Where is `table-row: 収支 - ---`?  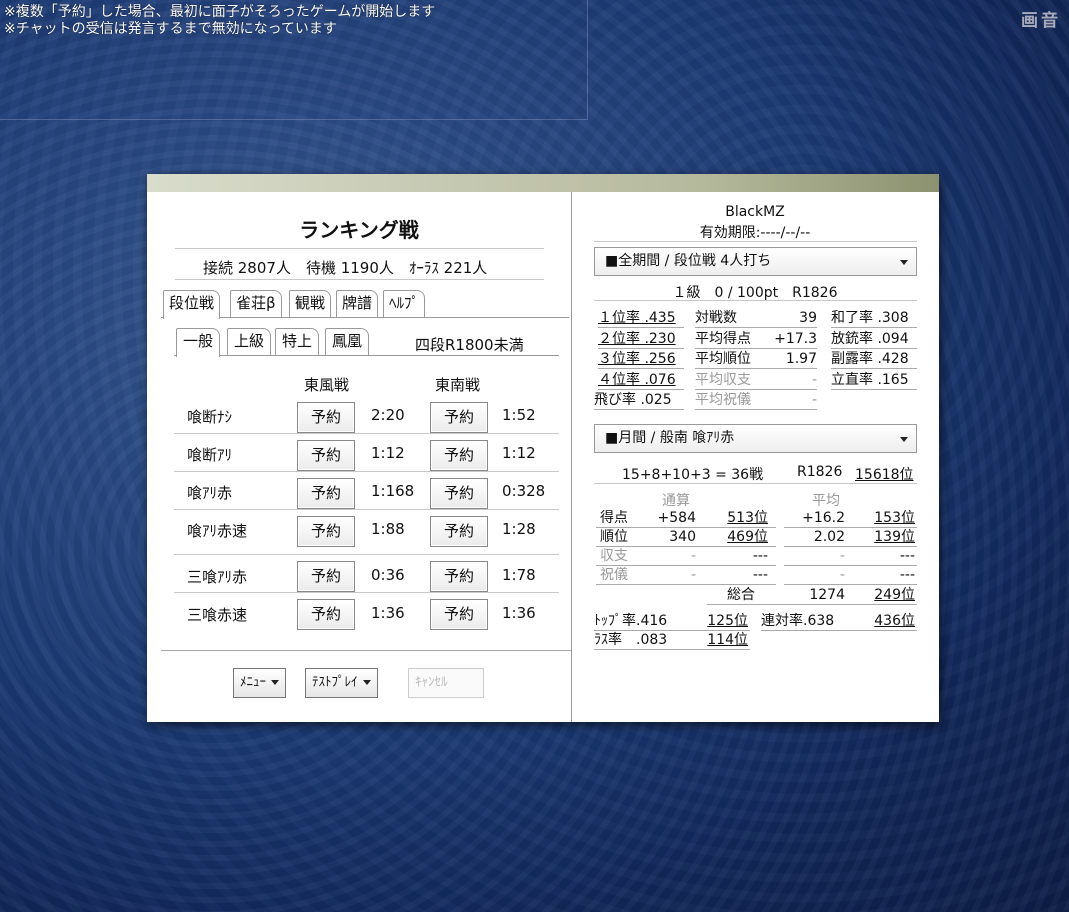
table-row: 収支 - --- is located at coordinates (686, 556).